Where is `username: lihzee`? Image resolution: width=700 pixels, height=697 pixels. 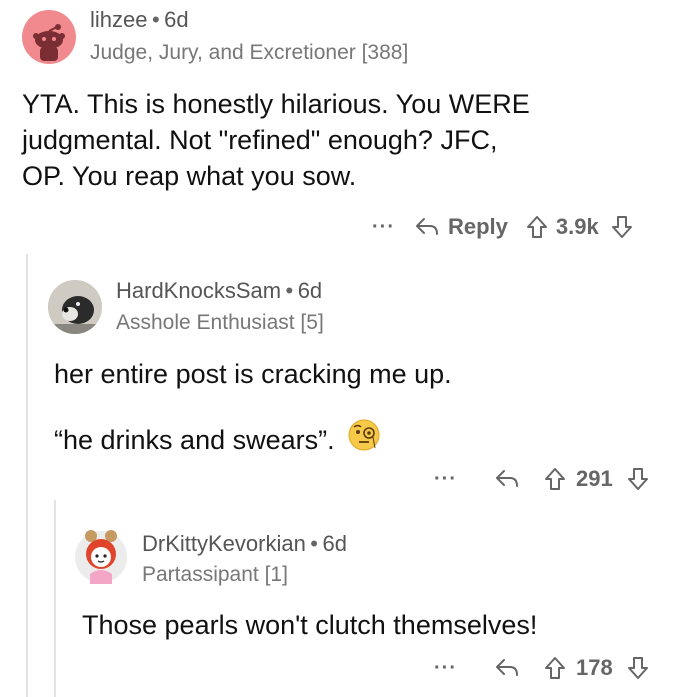
username: lihzee is located at coordinates (118, 19).